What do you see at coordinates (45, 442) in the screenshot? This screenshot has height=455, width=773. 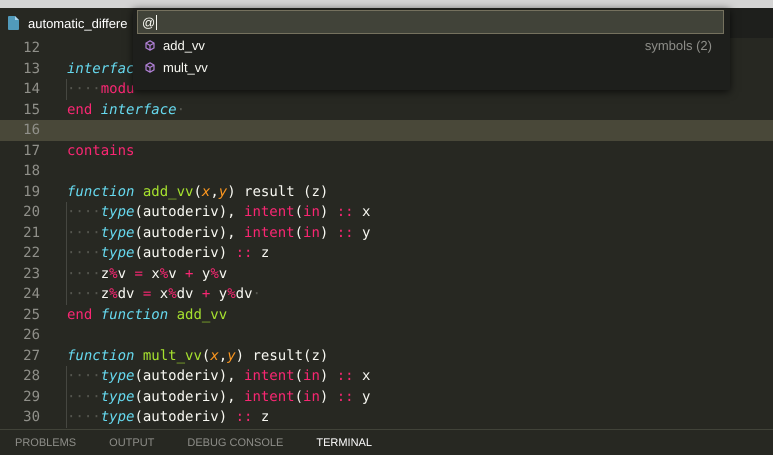 I see `panel-tab: PROBLEMS` at bounding box center [45, 442].